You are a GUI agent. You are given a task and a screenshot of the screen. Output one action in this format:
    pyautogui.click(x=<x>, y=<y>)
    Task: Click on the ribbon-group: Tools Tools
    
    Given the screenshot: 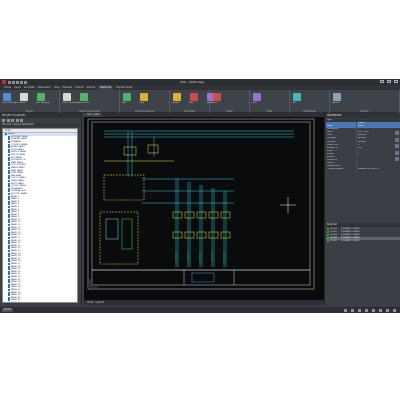 What is the action you would take?
    pyautogui.click(x=270, y=101)
    